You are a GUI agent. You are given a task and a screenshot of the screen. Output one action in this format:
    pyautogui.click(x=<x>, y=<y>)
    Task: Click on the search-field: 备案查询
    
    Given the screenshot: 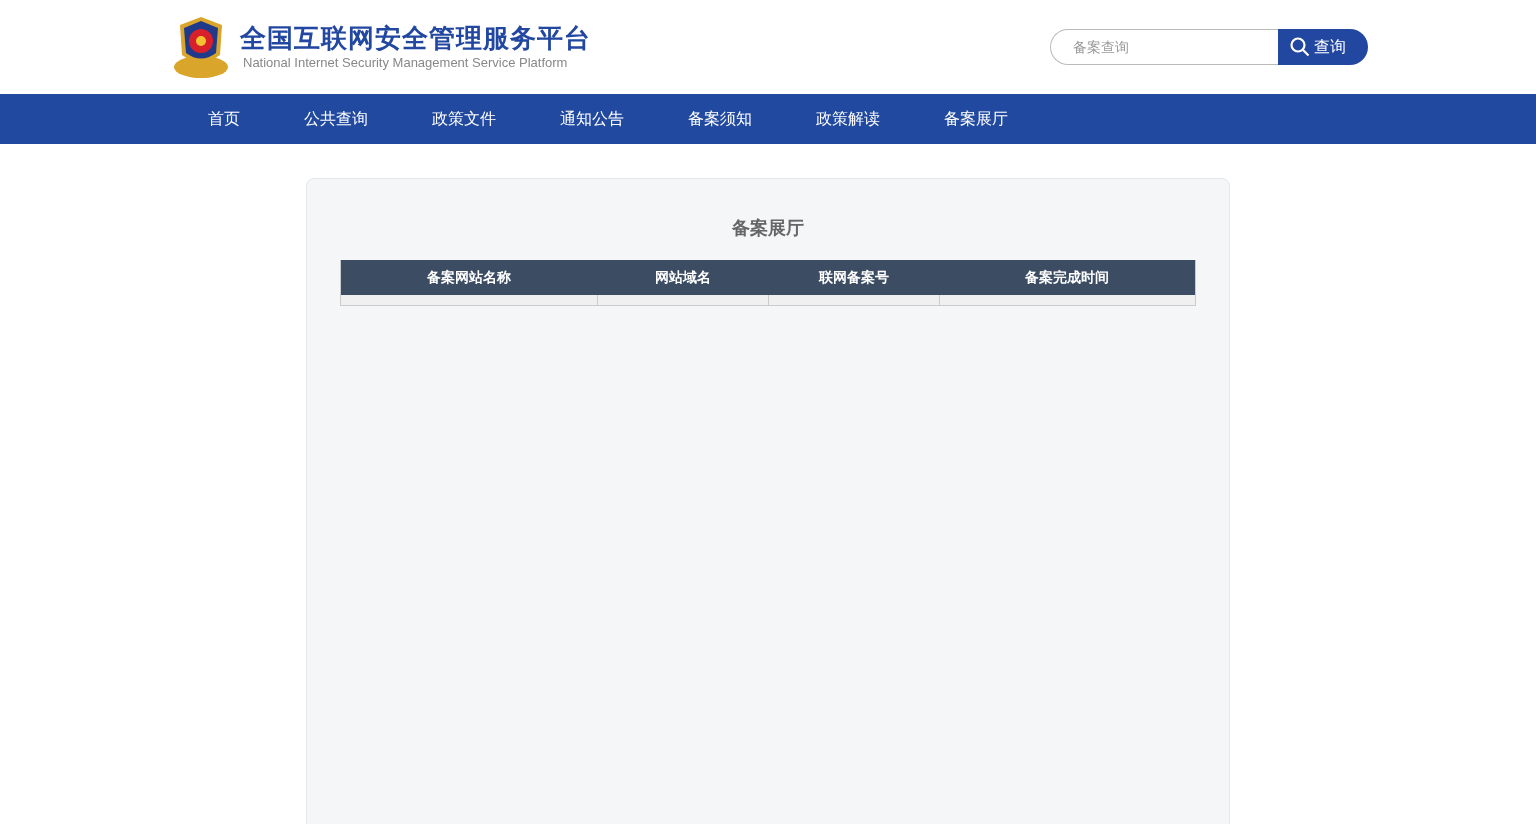 What is the action you would take?
    pyautogui.click(x=1164, y=47)
    